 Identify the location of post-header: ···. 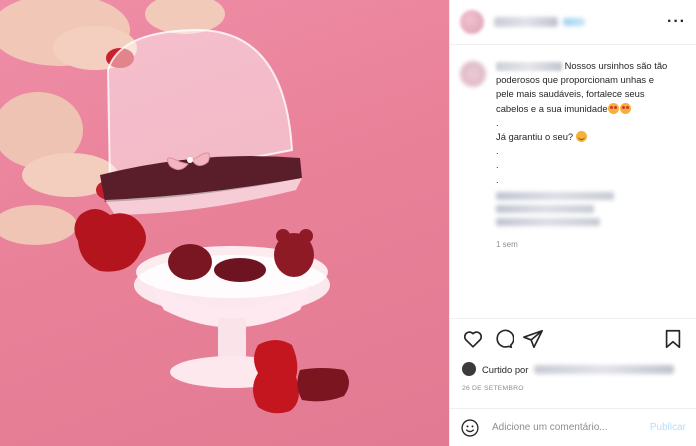
(573, 22).